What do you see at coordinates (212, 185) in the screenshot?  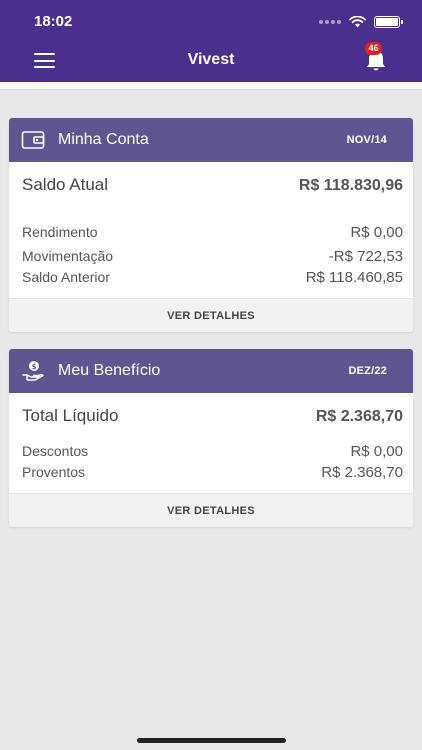 I see `balance-row: Saldo Atual R$ 118.830,96` at bounding box center [212, 185].